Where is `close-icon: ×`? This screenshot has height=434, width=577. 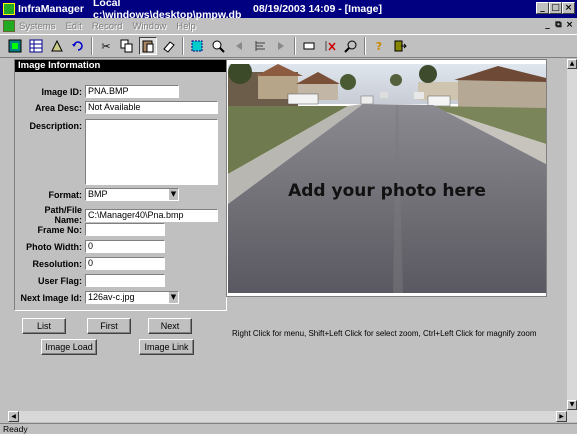
close-icon: × is located at coordinates (568, 8).